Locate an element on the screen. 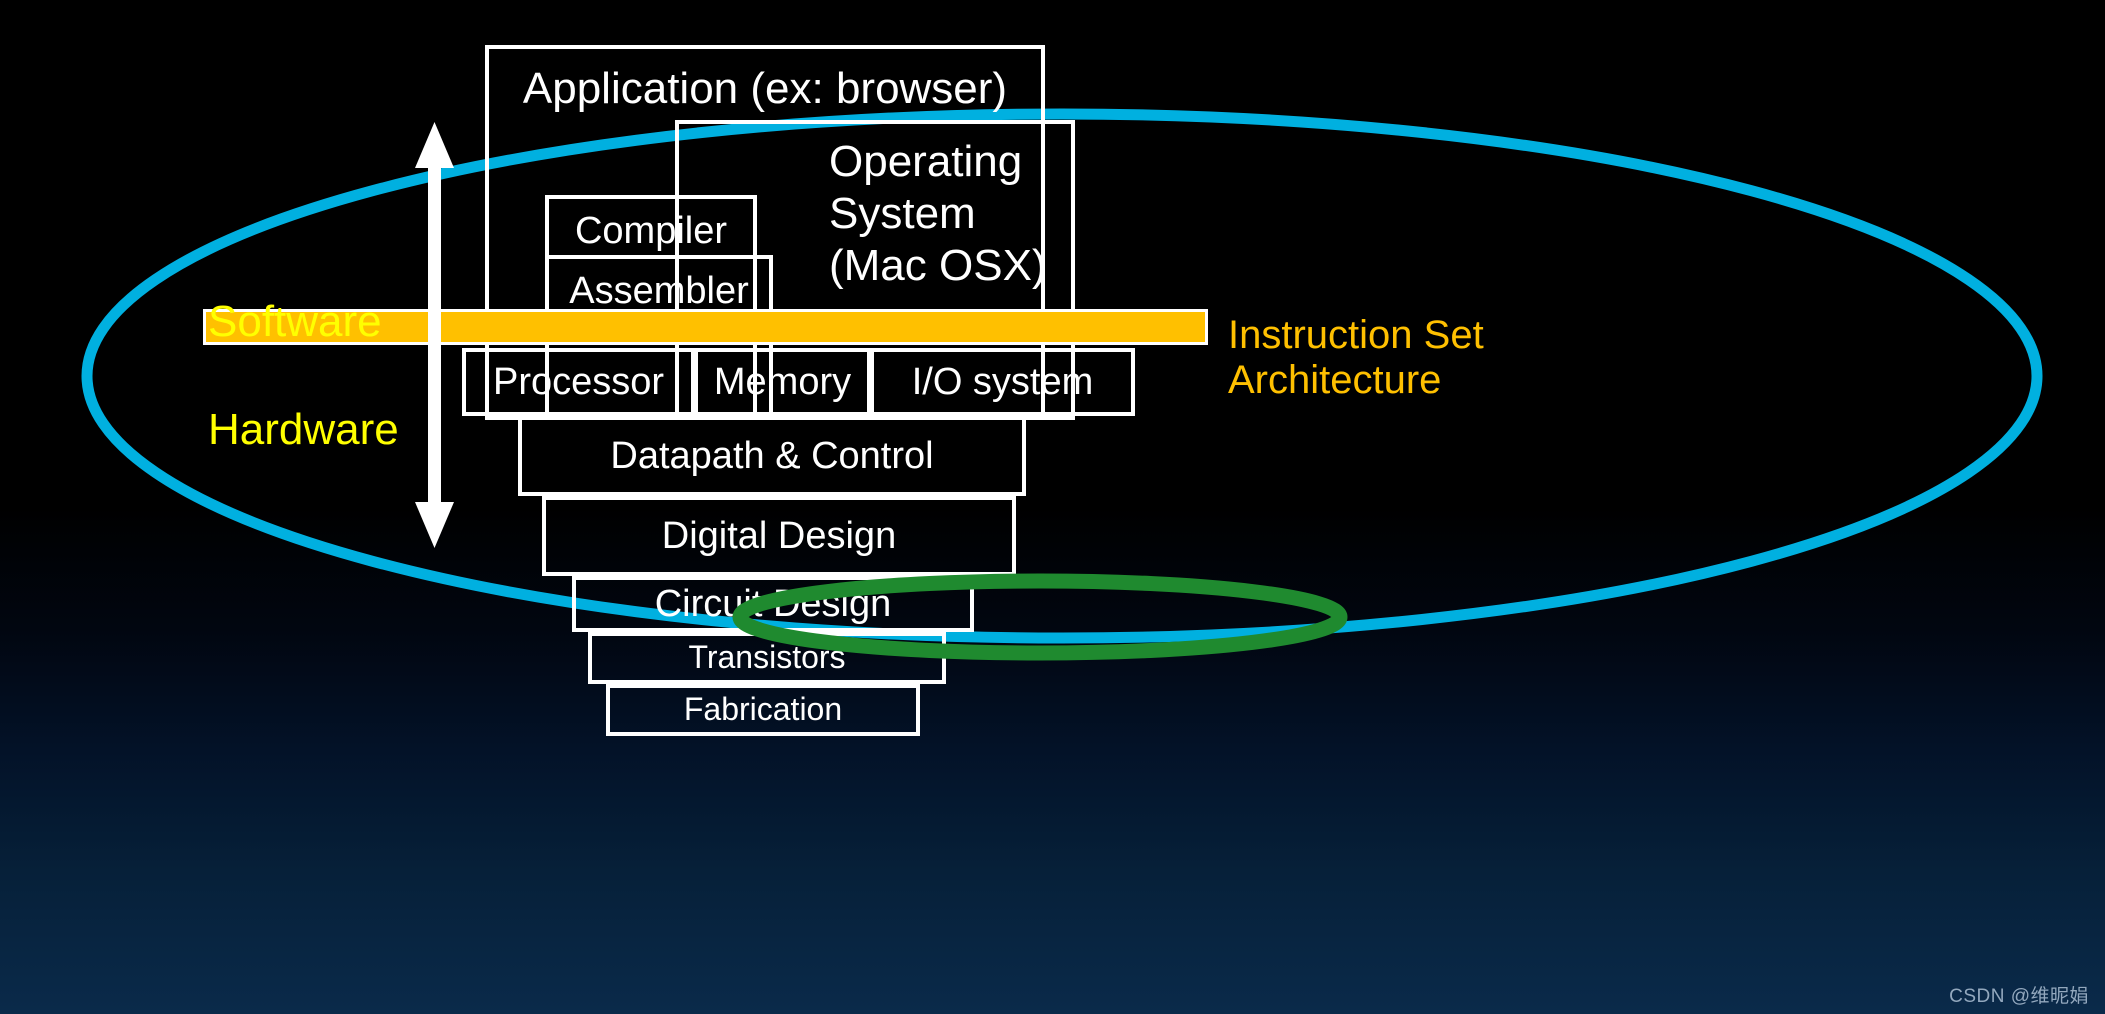  side-label-hardware: Hardware is located at coordinates (303, 405).